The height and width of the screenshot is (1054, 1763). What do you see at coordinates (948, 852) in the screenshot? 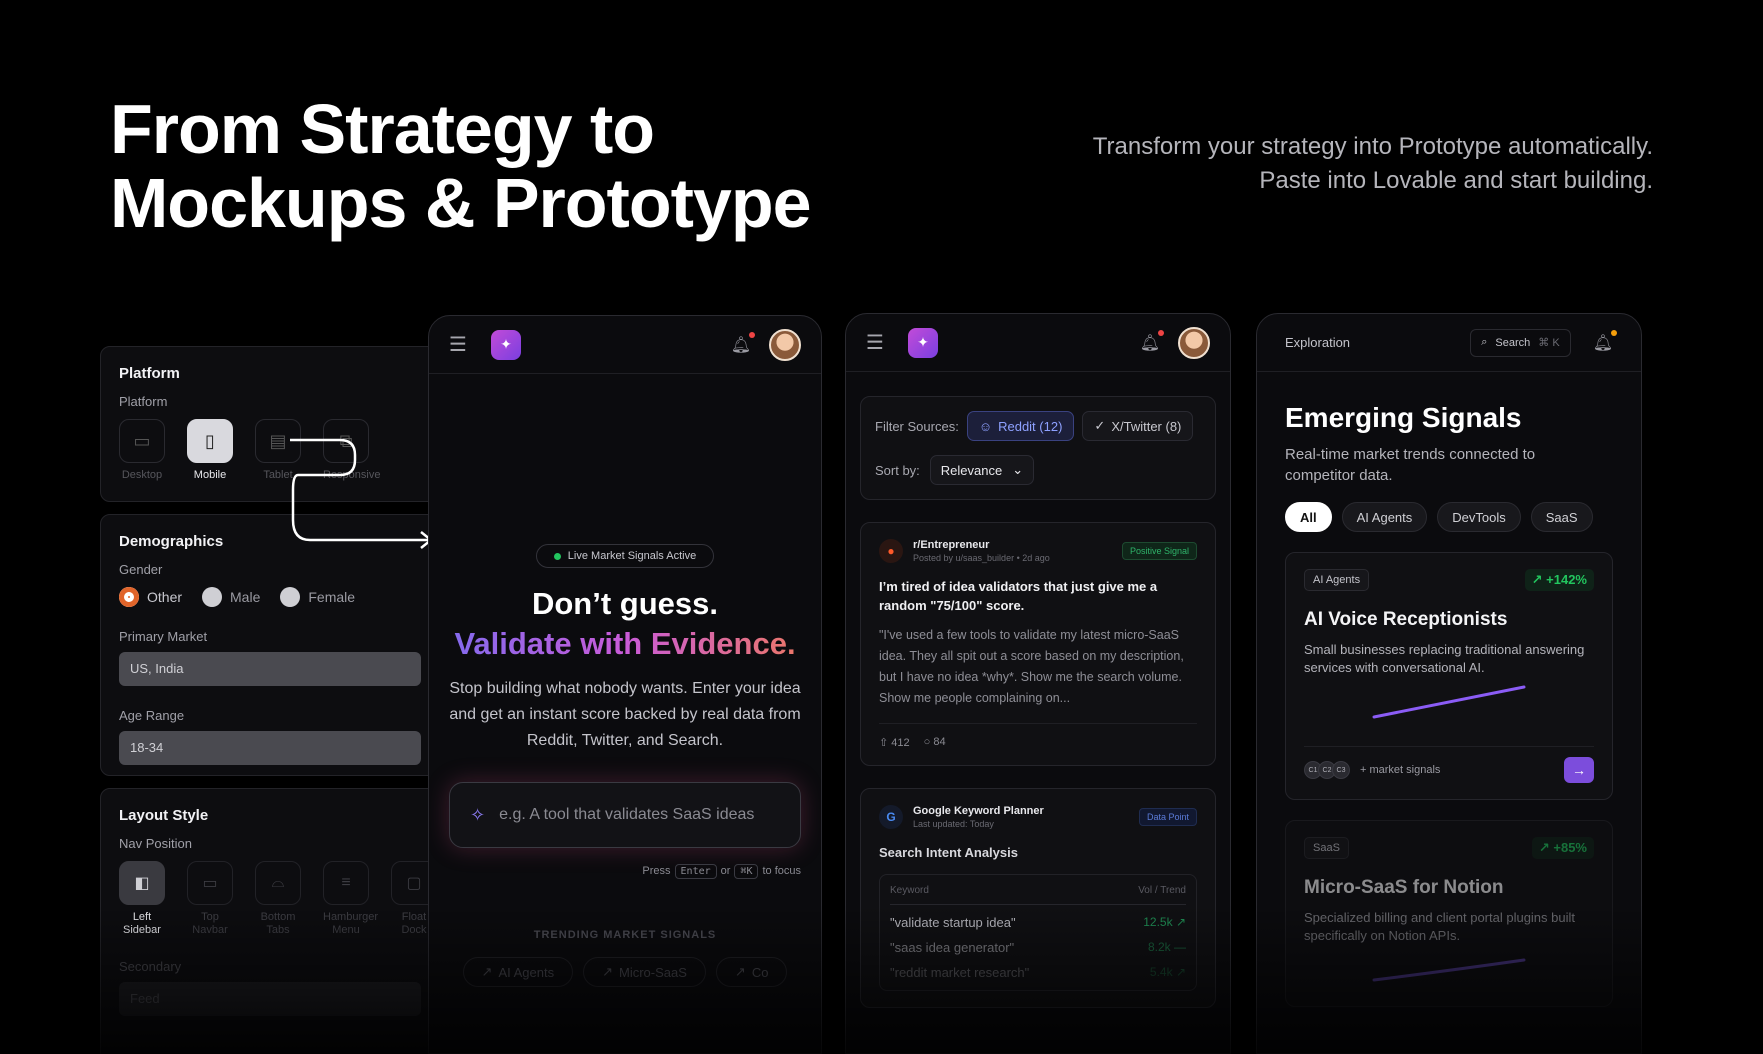
I see `keyword-title: Search Intent Analysis` at bounding box center [948, 852].